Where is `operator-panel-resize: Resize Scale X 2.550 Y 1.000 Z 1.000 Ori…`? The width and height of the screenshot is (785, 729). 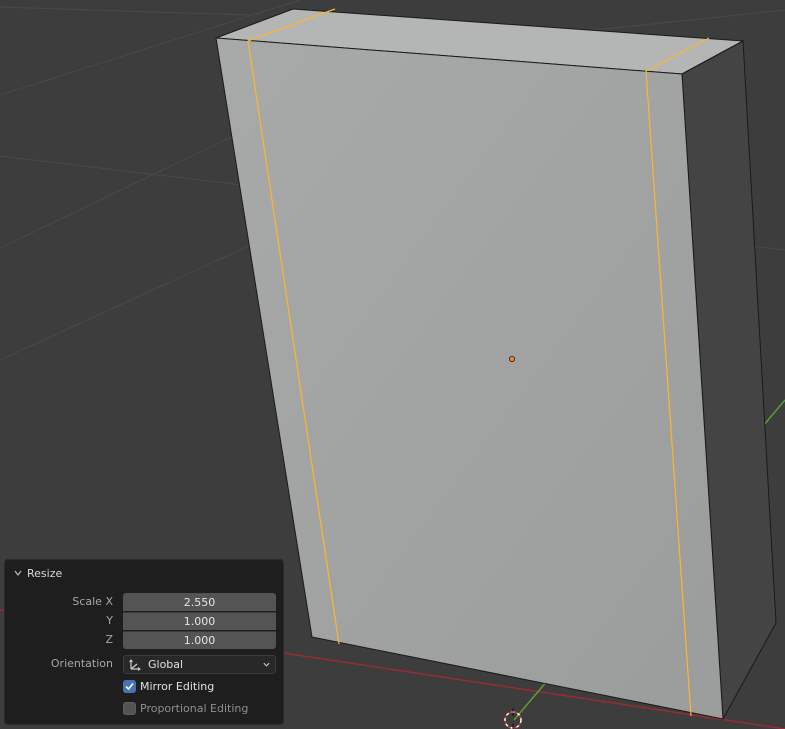
operator-panel-resize: Resize Scale X 2.550 Y 1.000 Z 1.000 Ori… is located at coordinates (144, 642).